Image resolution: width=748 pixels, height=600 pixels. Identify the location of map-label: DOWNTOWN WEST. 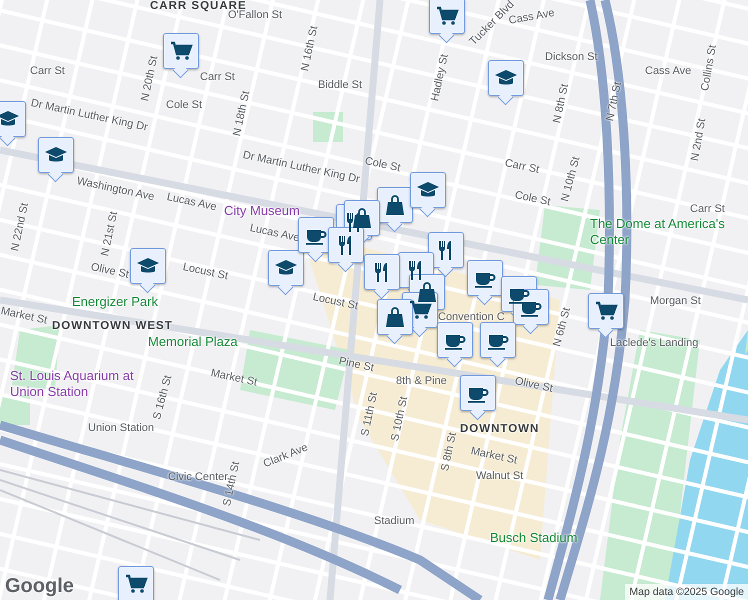
(112, 326).